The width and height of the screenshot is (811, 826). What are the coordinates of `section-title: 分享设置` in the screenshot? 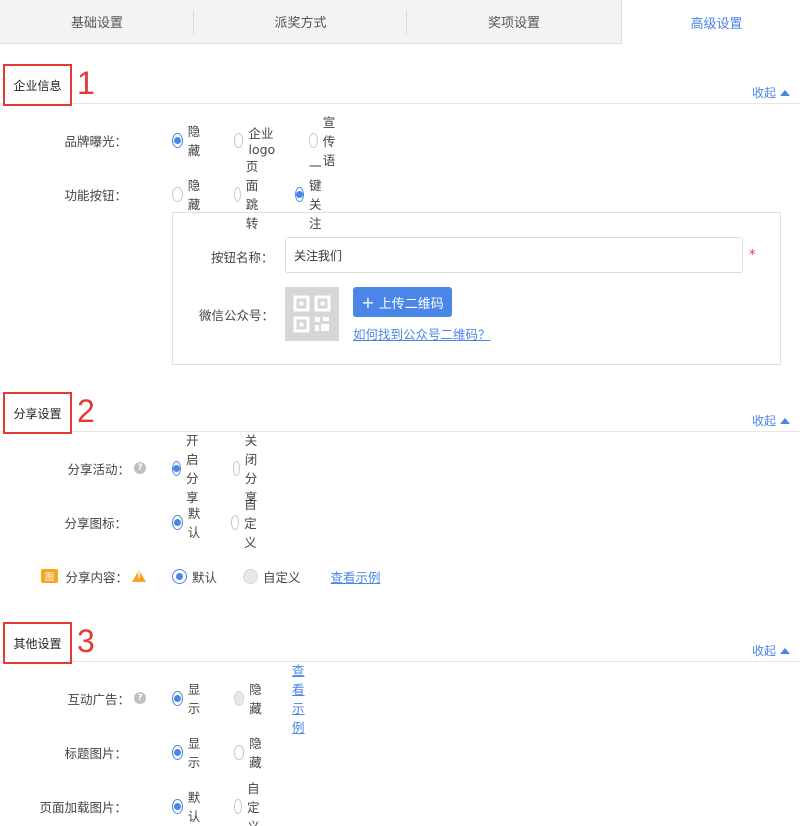 It's located at (37, 413).